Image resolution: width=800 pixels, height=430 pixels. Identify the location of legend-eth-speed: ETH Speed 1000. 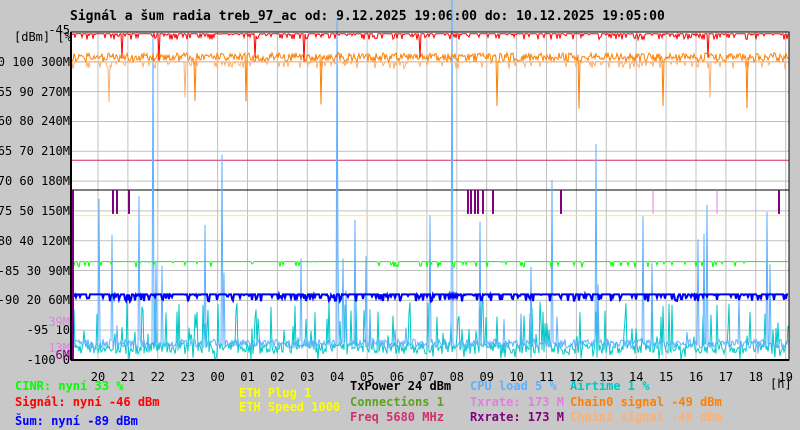
(290, 407).